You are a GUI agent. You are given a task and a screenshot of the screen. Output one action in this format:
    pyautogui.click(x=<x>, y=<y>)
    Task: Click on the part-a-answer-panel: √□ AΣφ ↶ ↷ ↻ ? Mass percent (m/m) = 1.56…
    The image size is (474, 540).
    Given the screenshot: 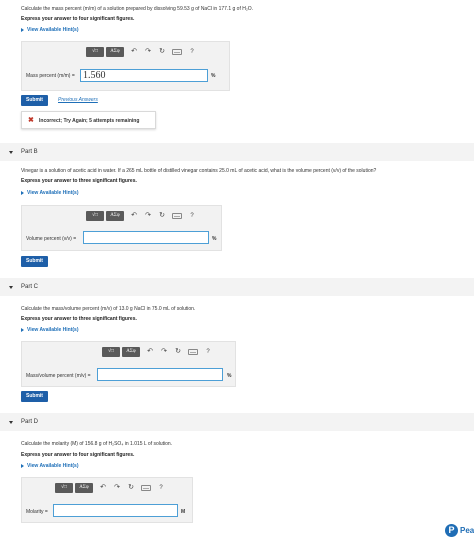 What is the action you would take?
    pyautogui.click(x=125, y=66)
    